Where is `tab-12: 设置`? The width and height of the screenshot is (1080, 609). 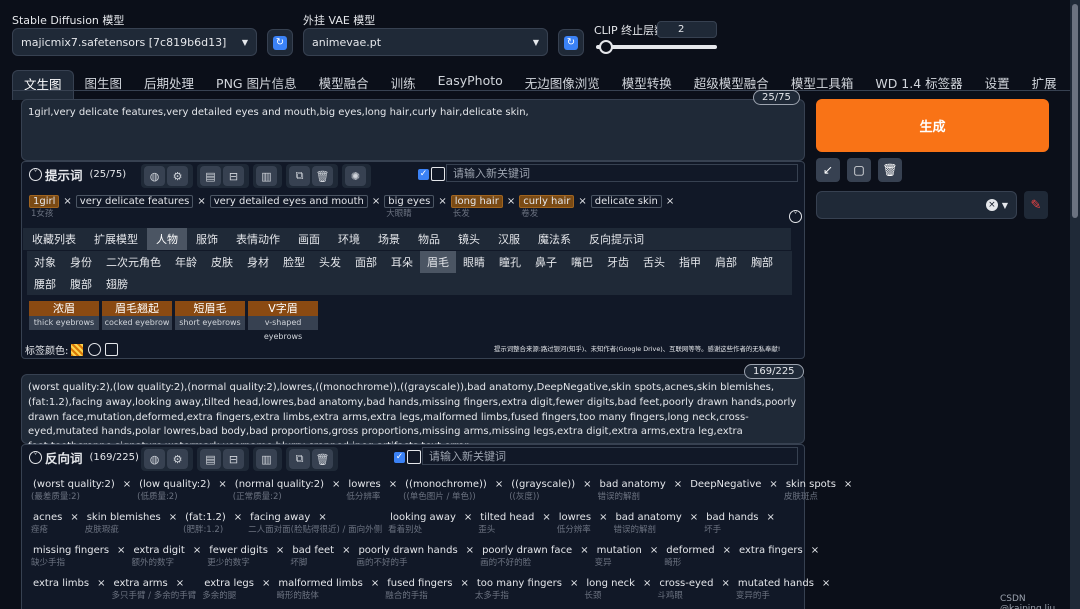
tab-12: 设置 is located at coordinates (997, 85).